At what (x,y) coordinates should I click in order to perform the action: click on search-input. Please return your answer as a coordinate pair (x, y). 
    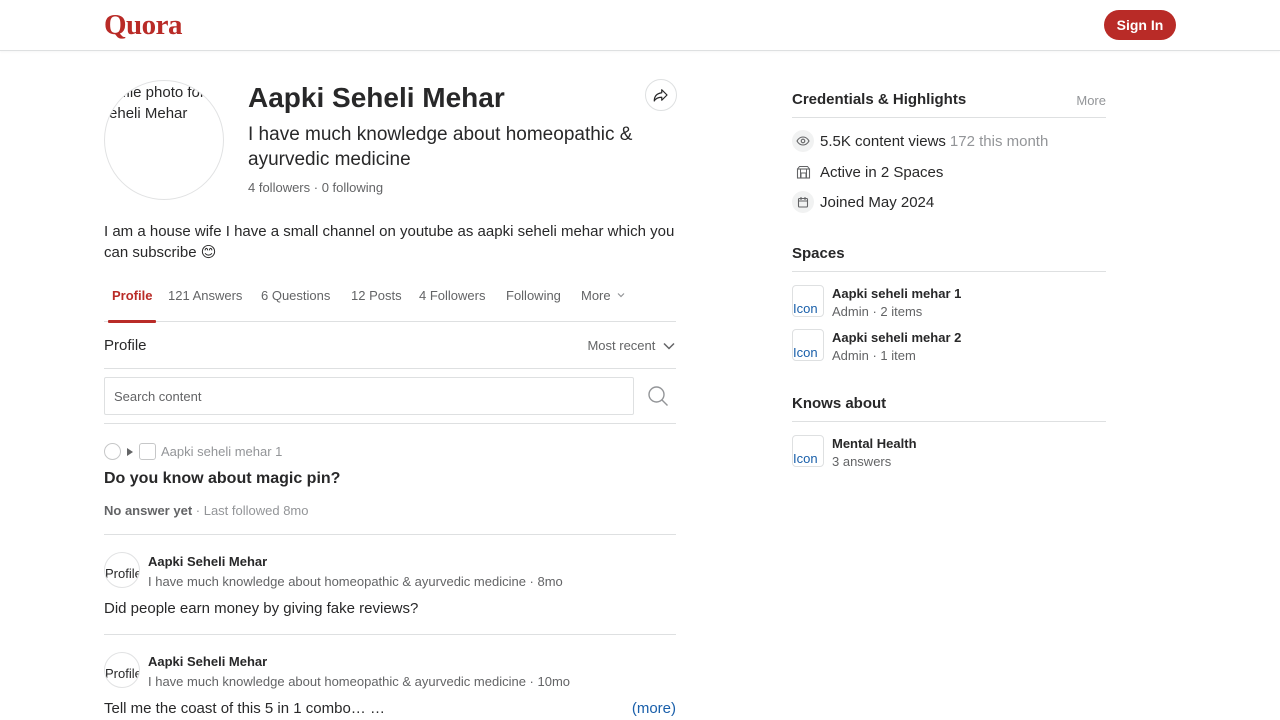
    Looking at the image, I should click on (369, 396).